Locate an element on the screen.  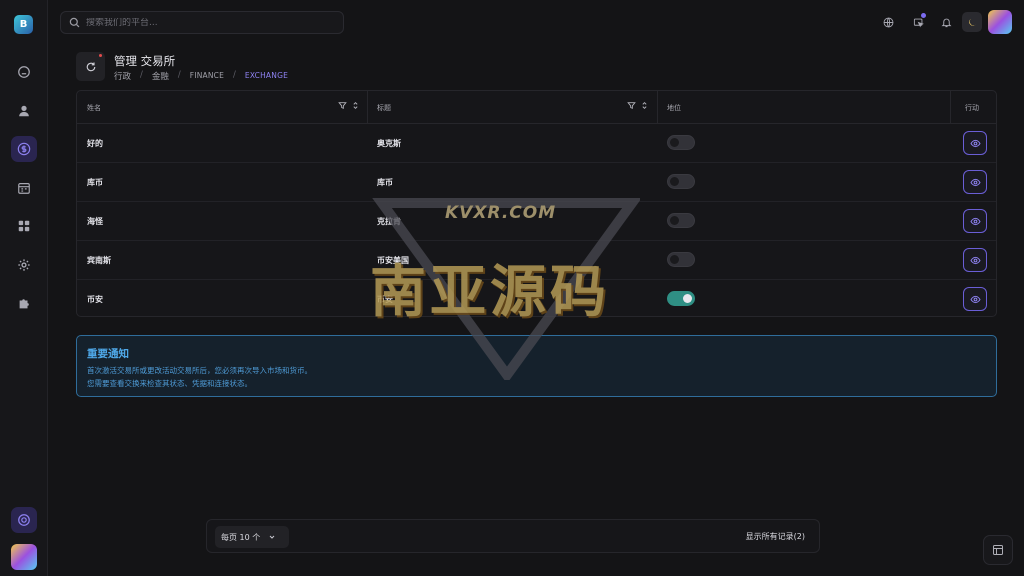
dollar-icon is located at coordinates (24, 149).